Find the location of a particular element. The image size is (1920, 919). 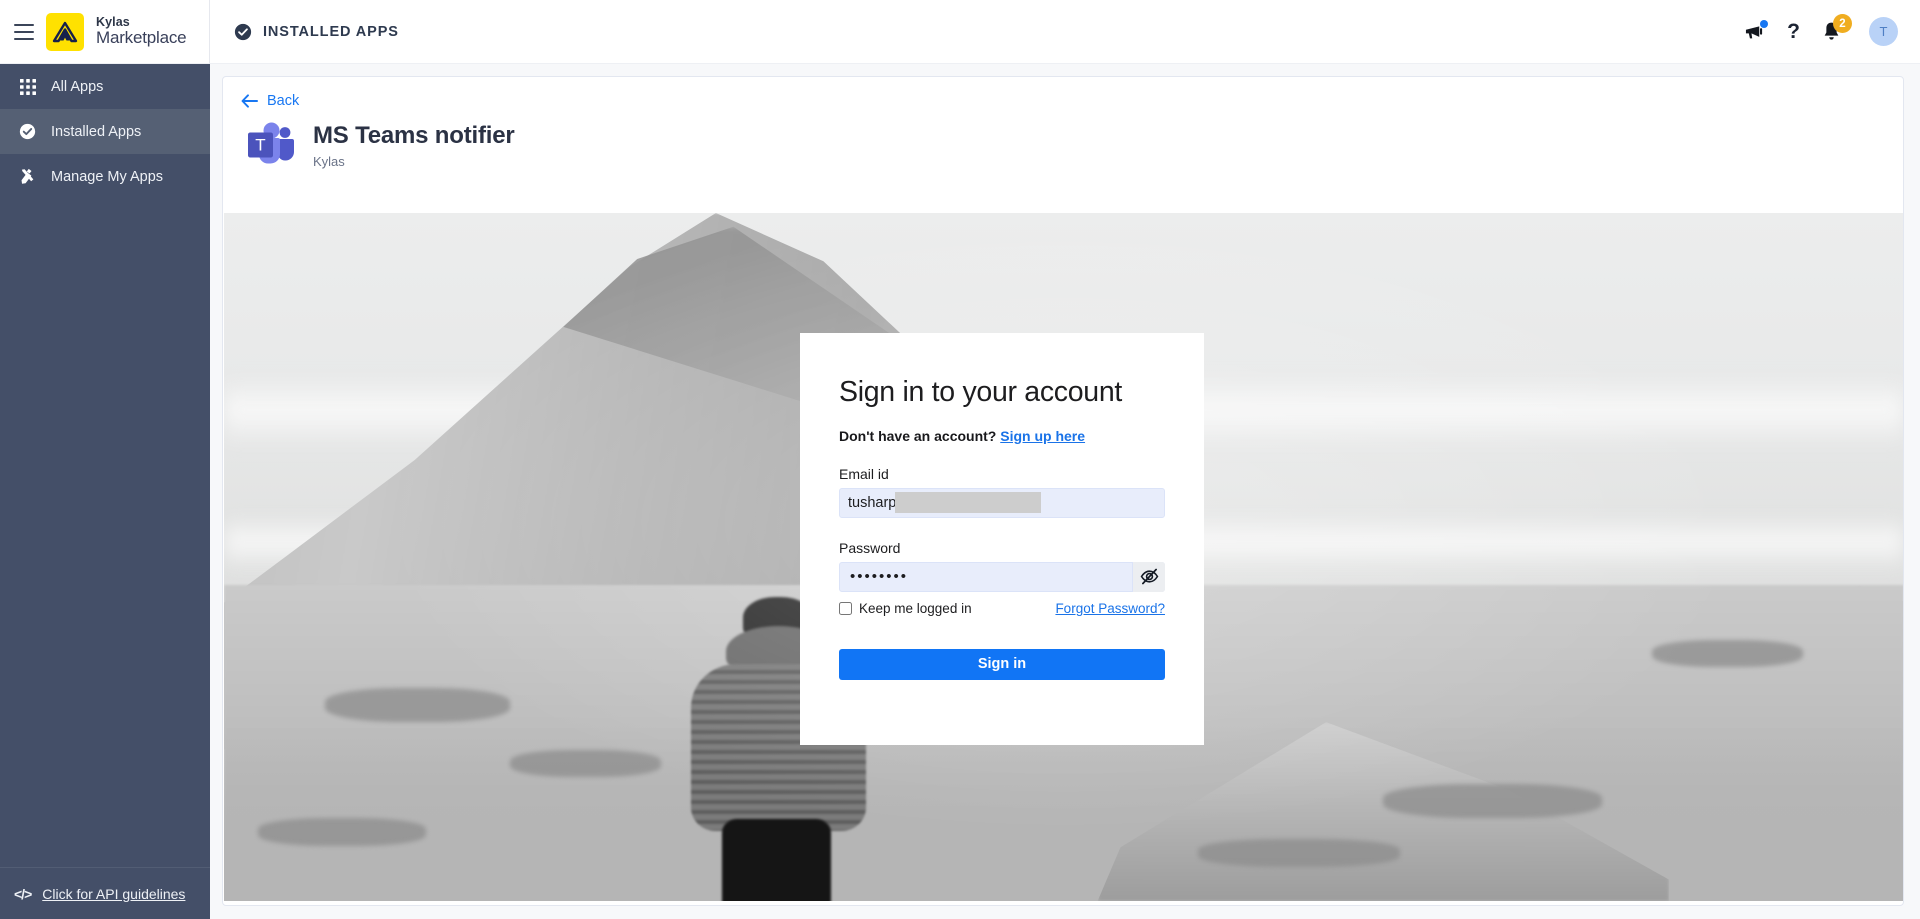

keep-logged-in-option: Keep me logged in is located at coordinates (905, 608).